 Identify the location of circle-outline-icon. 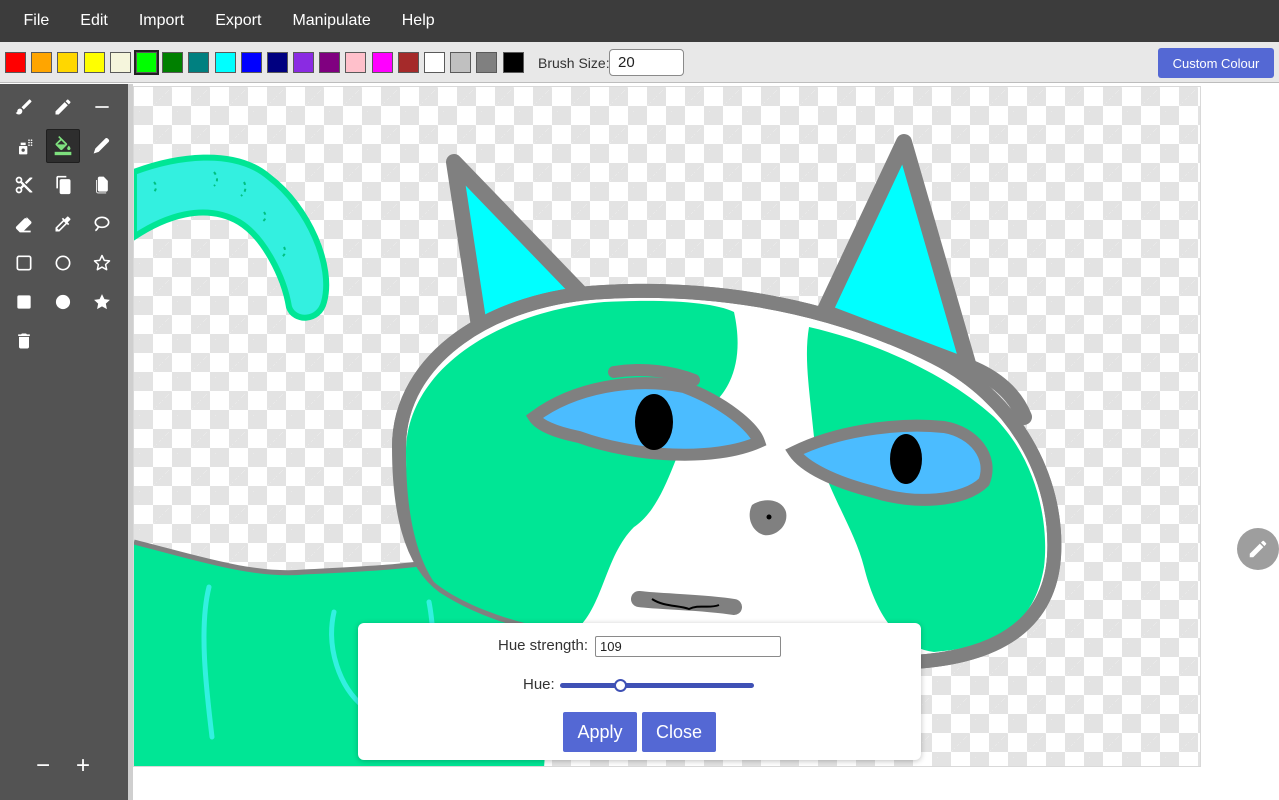
(63, 263).